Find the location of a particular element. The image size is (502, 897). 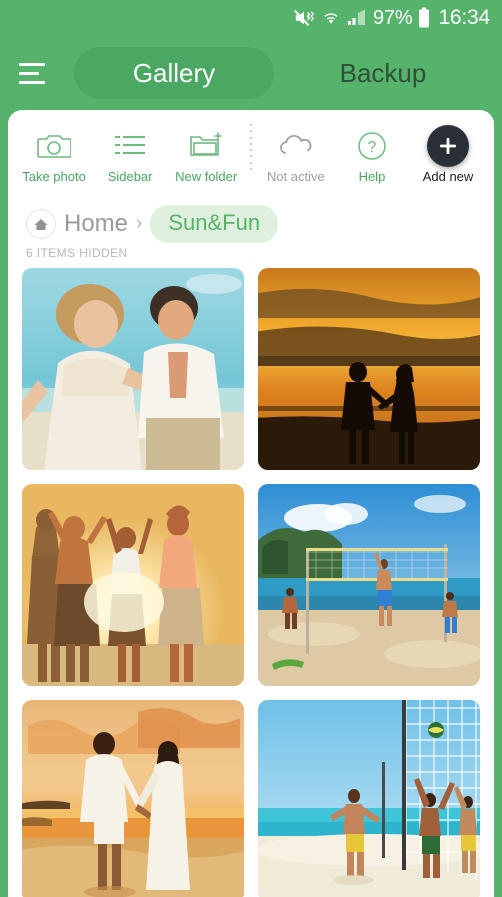

beach-volleyball-net-blue-sky-image is located at coordinates (369, 585).